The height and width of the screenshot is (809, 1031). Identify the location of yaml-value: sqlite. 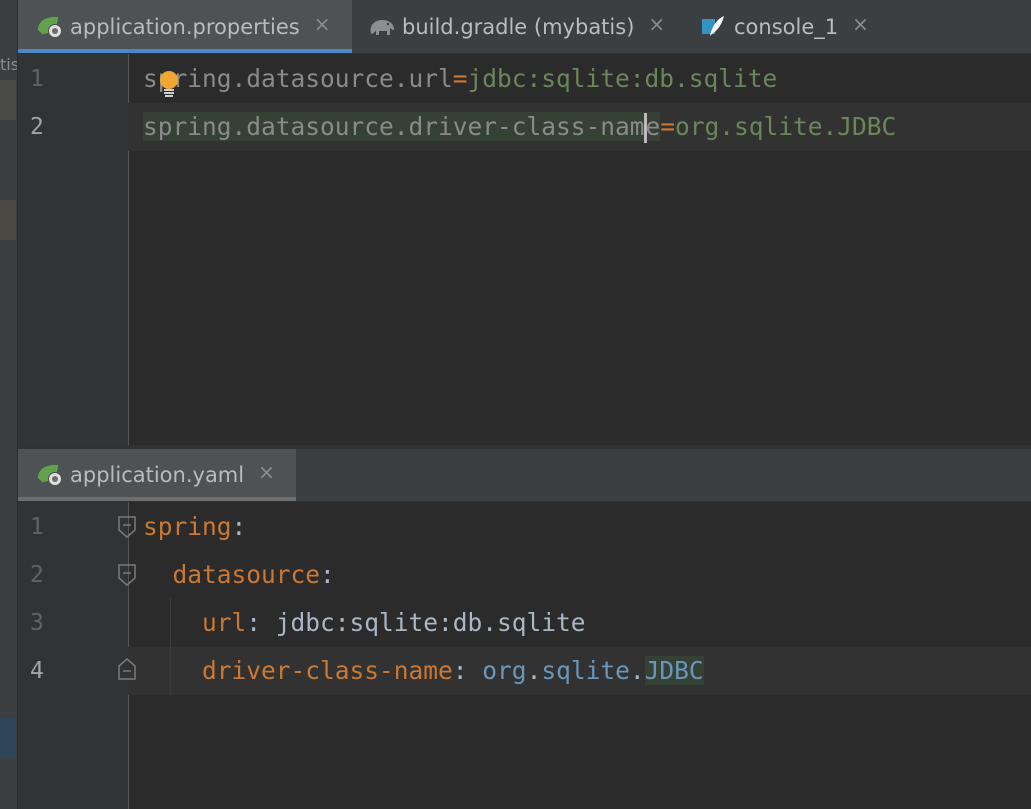
(585, 670).